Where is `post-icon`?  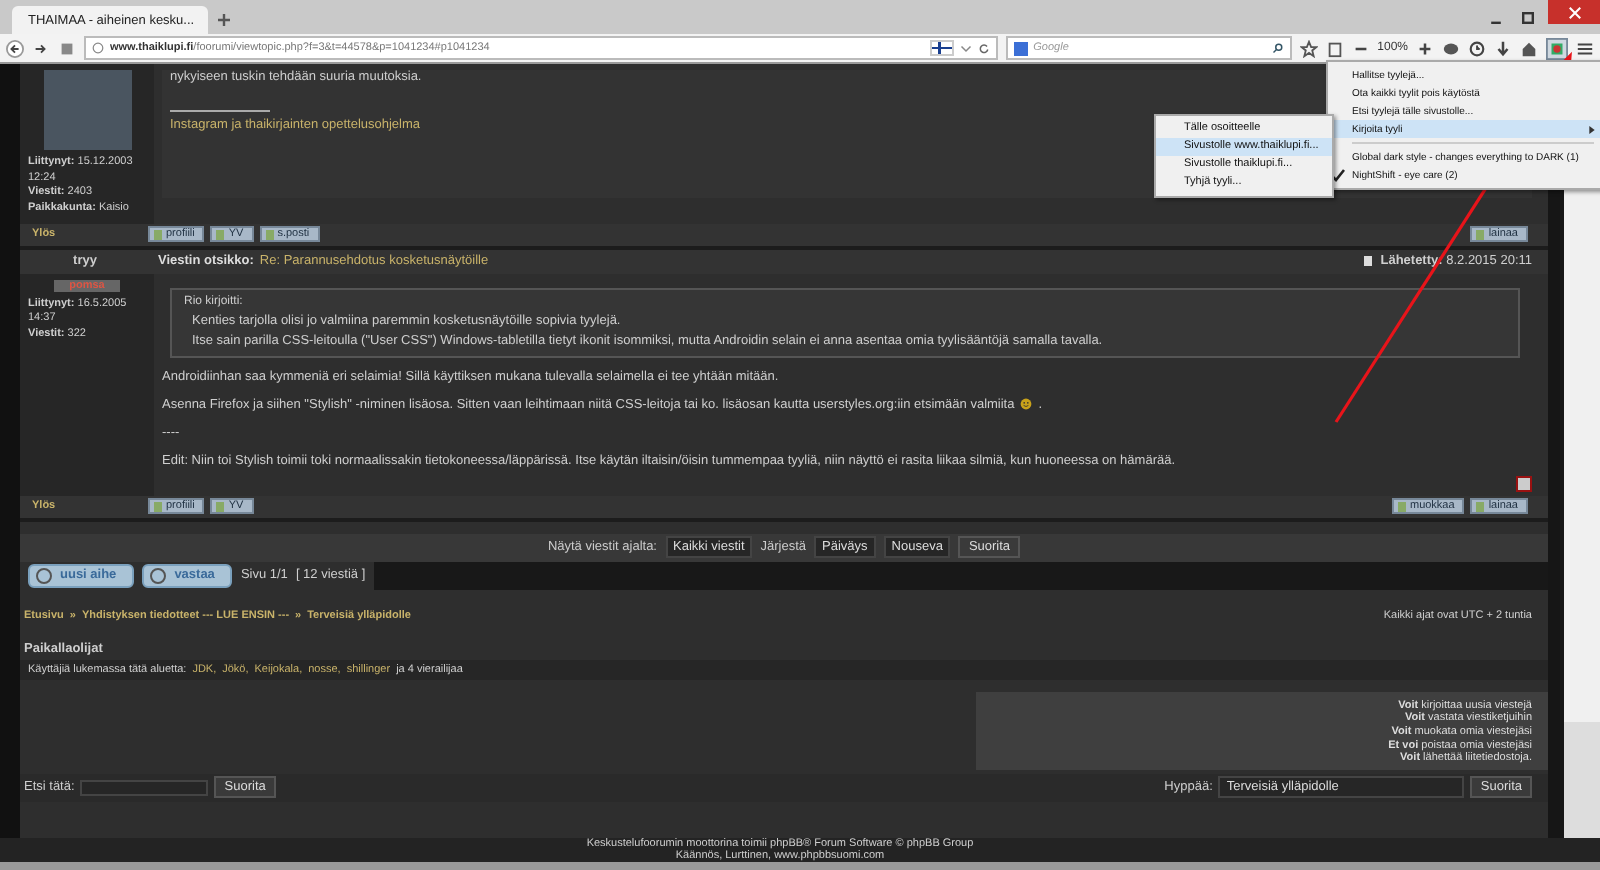 post-icon is located at coordinates (1368, 261).